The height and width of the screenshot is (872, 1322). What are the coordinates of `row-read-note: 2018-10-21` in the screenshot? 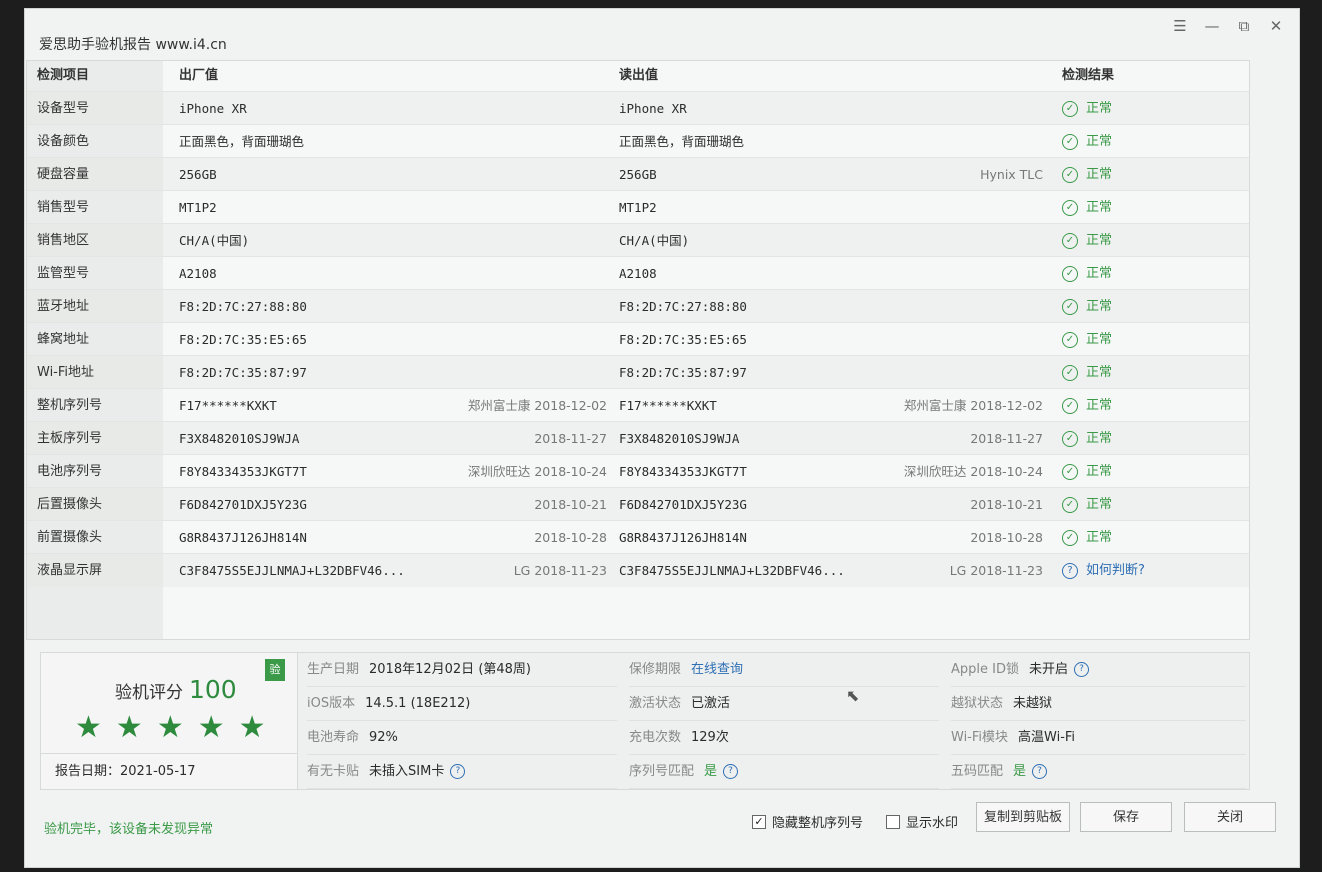 It's located at (1006, 504).